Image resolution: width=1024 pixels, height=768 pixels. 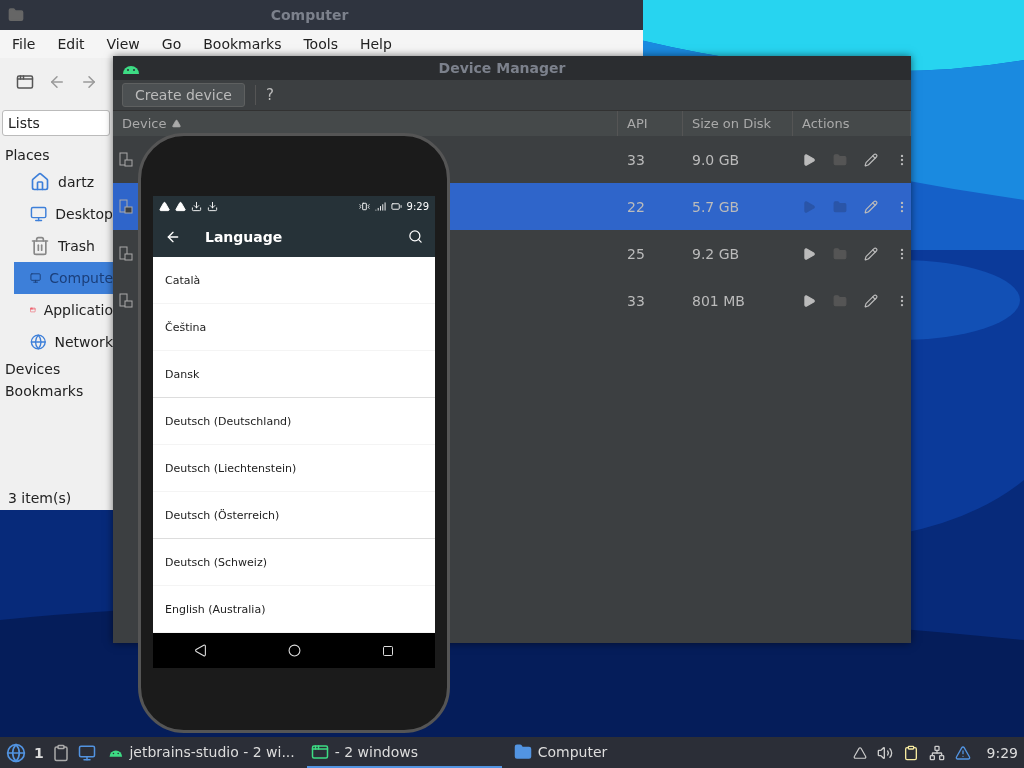 What do you see at coordinates (636, 253) in the screenshot?
I see `table-cell-text: 25` at bounding box center [636, 253].